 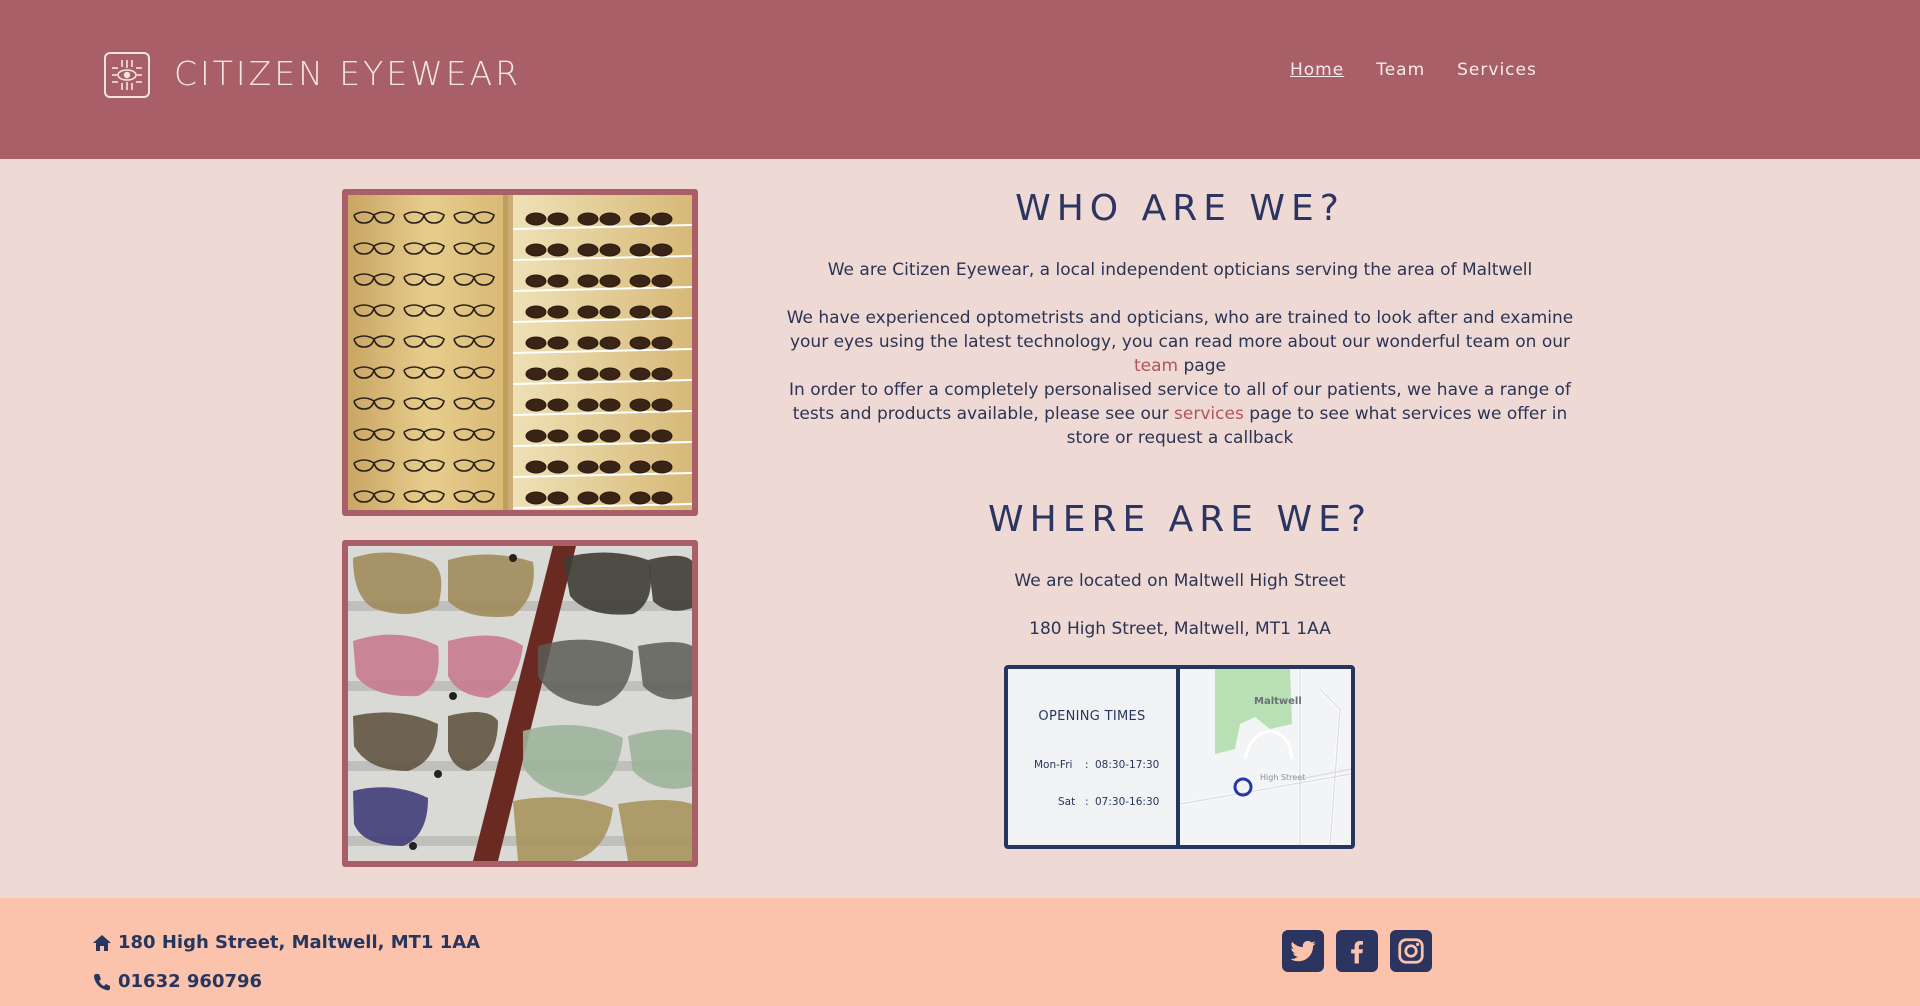 I want to click on opening-times-title: OPENING TIMES, so click(x=1092, y=716).